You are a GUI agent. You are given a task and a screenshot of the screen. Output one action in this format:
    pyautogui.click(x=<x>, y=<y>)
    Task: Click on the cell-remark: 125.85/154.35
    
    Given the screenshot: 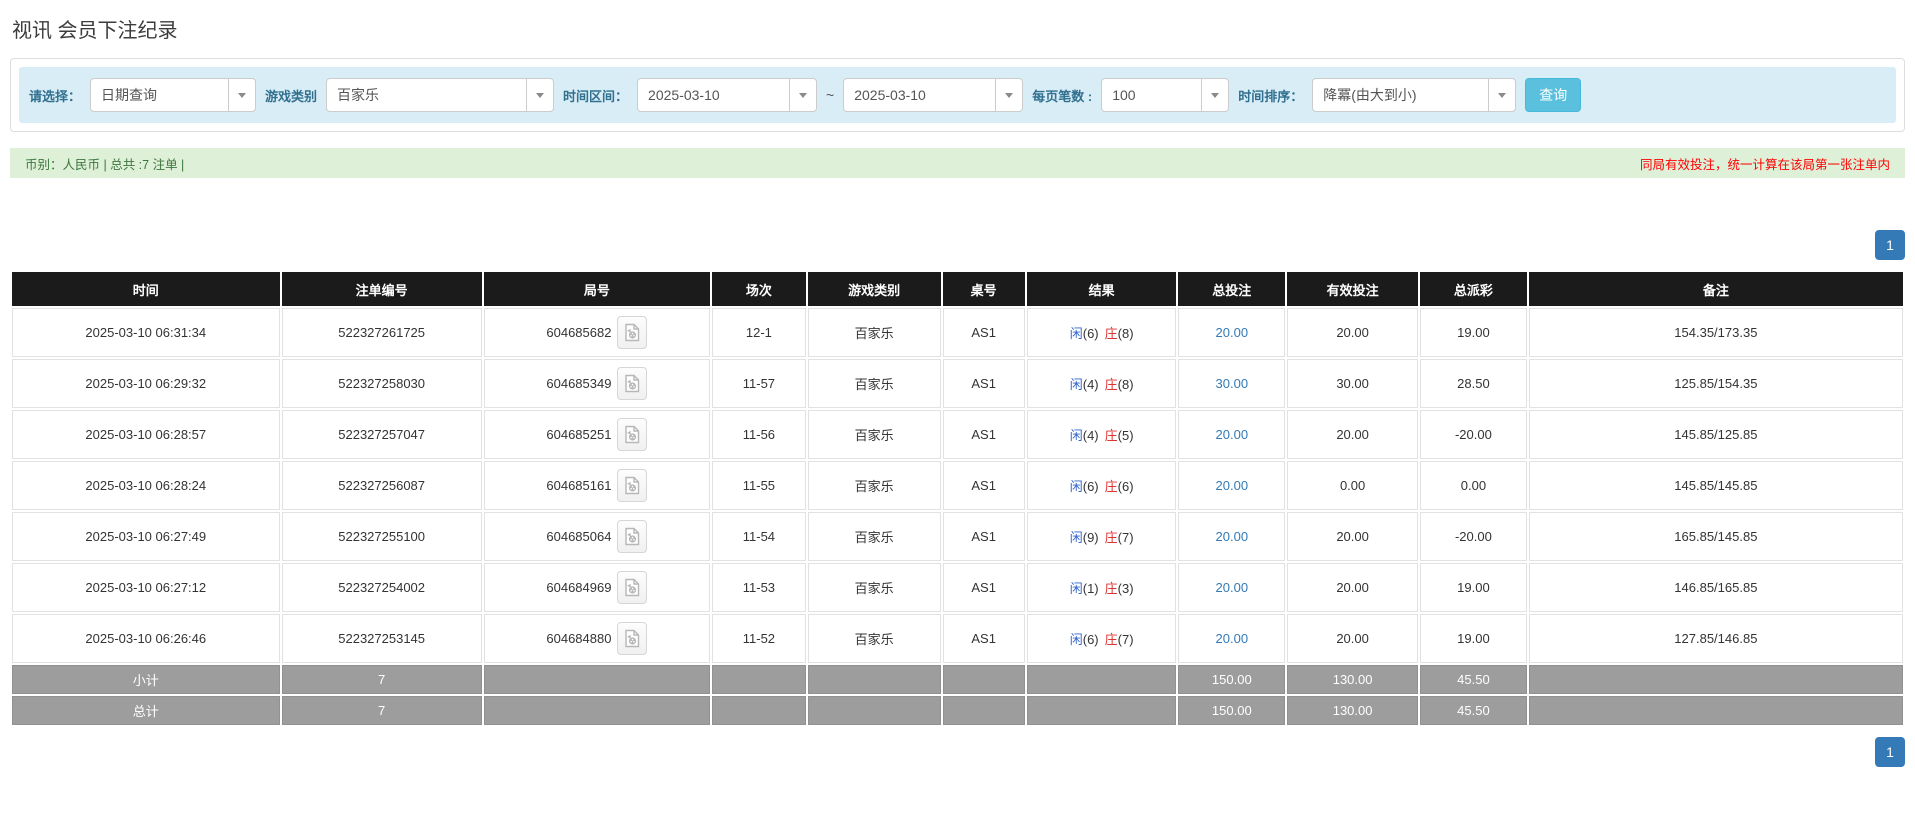 What is the action you would take?
    pyautogui.click(x=1715, y=383)
    